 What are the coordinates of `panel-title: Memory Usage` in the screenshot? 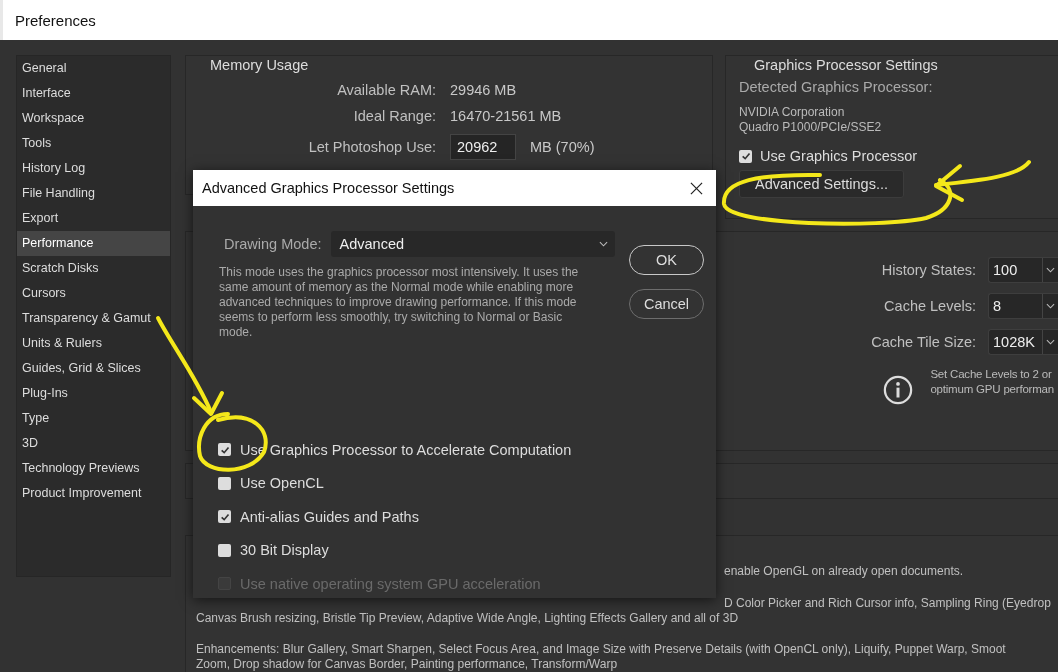 It's located at (259, 65).